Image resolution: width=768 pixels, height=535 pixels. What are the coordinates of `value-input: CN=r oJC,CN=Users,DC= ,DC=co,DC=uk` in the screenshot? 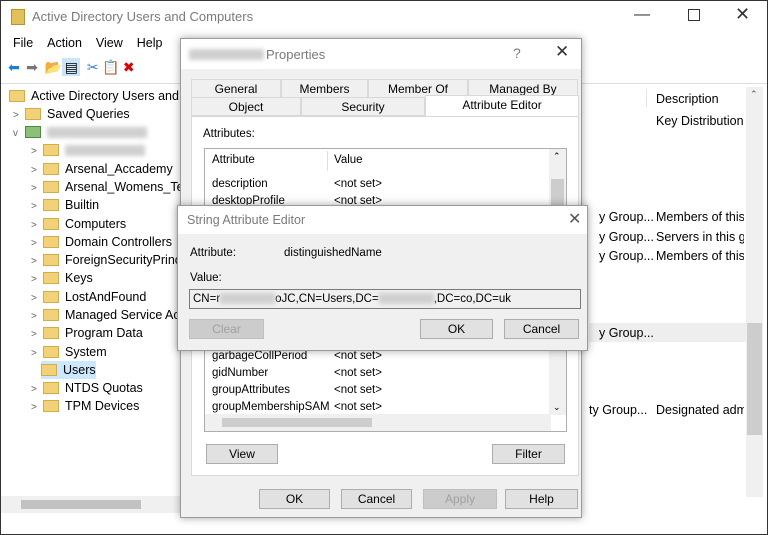 It's located at (385, 299).